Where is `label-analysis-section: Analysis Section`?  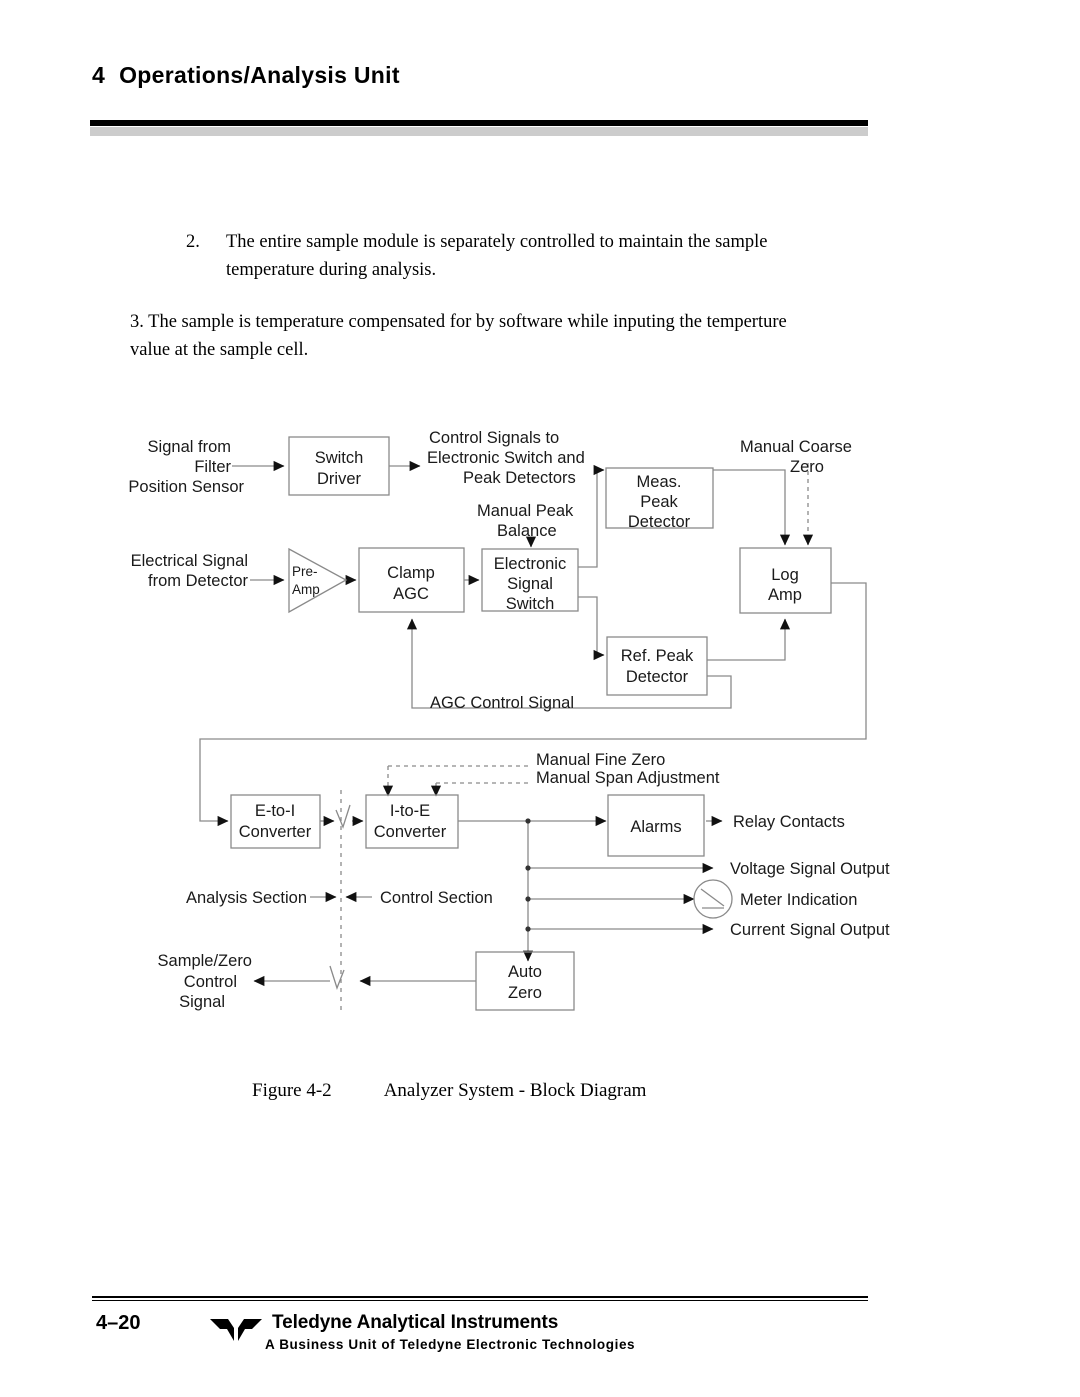
label-analysis-section: Analysis Section is located at coordinates (246, 898).